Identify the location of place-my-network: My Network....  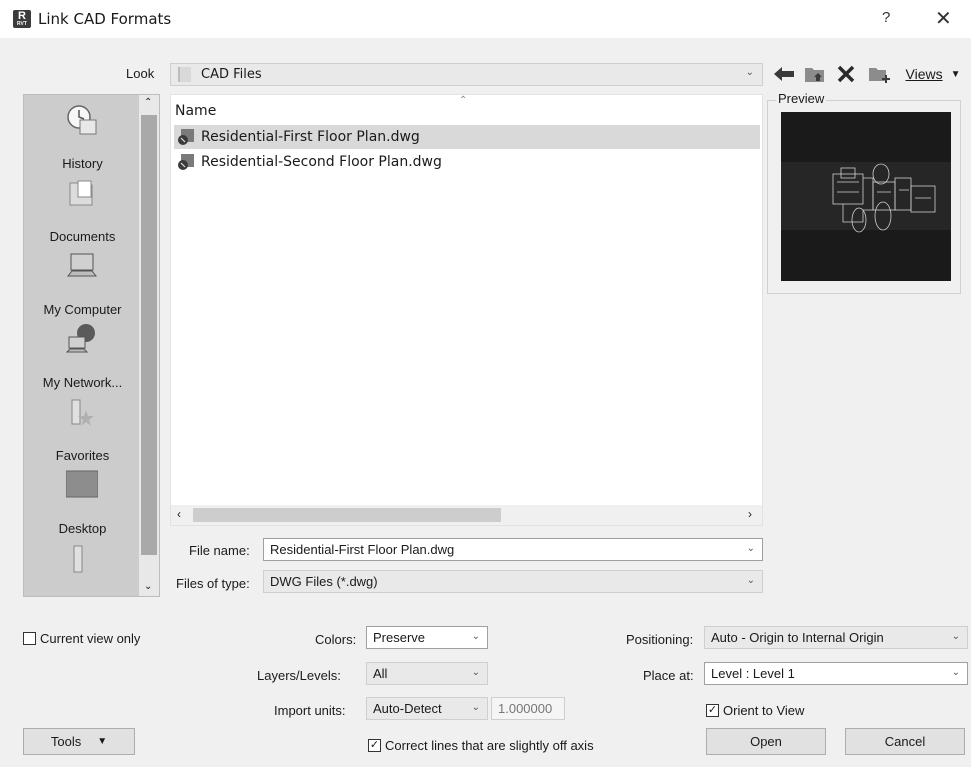
(82, 353).